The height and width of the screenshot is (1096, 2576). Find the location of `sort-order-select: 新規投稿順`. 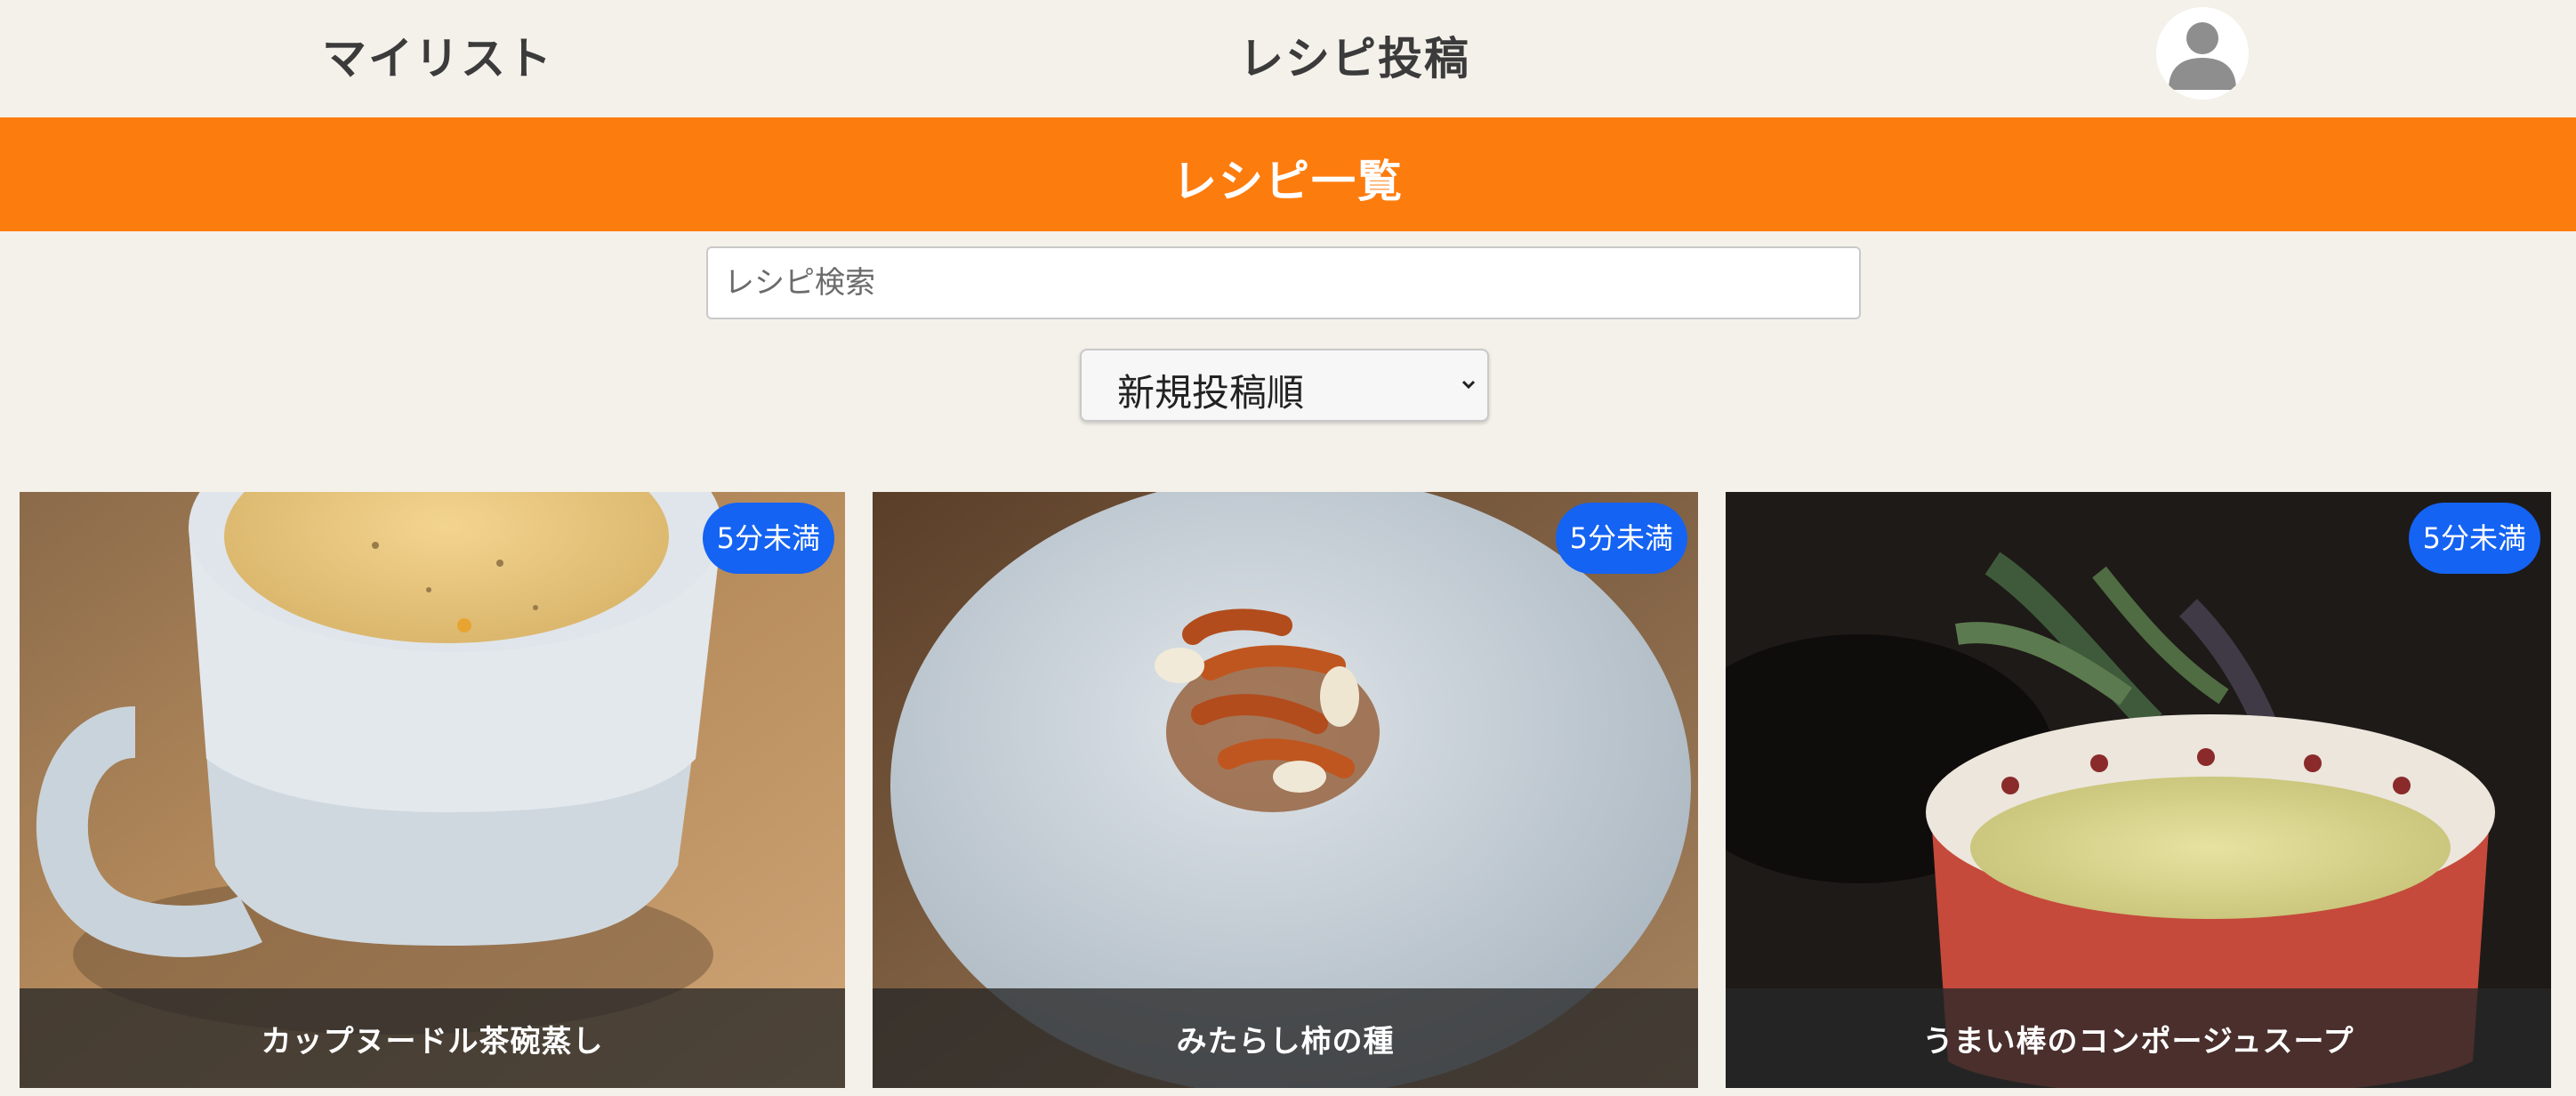

sort-order-select: 新規投稿順 is located at coordinates (1284, 385).